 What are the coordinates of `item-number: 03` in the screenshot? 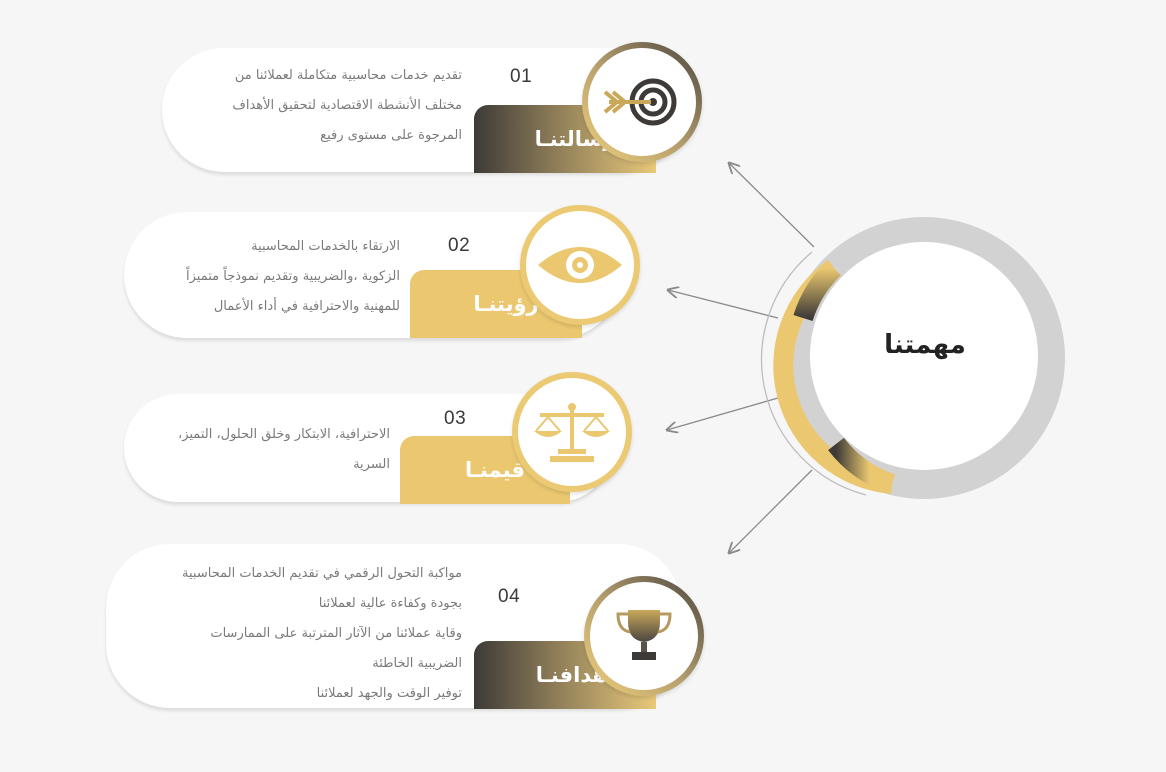 It's located at (455, 418).